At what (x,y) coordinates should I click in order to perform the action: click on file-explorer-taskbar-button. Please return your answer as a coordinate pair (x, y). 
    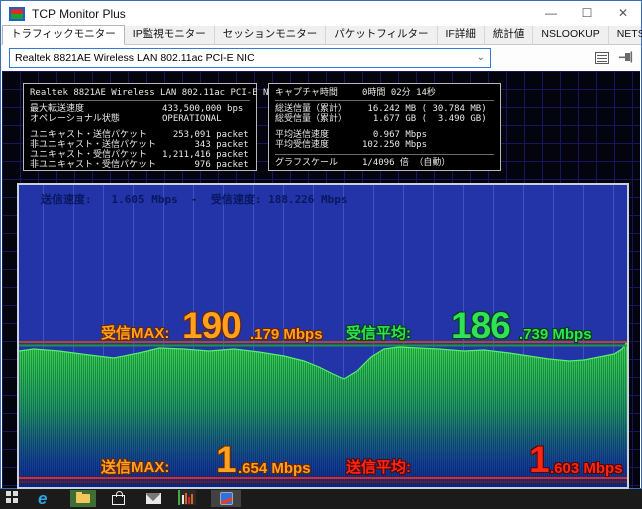
    Looking at the image, I should click on (83, 498).